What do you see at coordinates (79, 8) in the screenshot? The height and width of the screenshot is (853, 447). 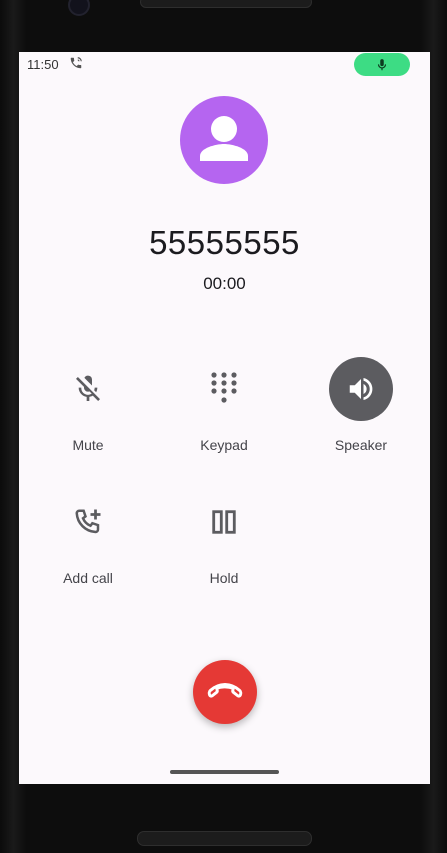 I see `front-camera` at bounding box center [79, 8].